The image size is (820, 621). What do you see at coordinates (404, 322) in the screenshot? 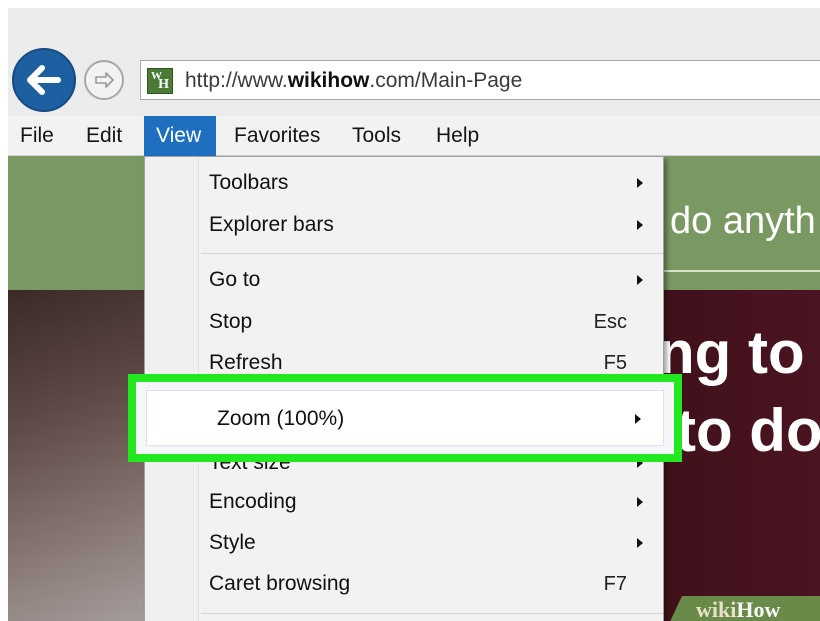
I see `menu-item-stop: Stop Esc` at bounding box center [404, 322].